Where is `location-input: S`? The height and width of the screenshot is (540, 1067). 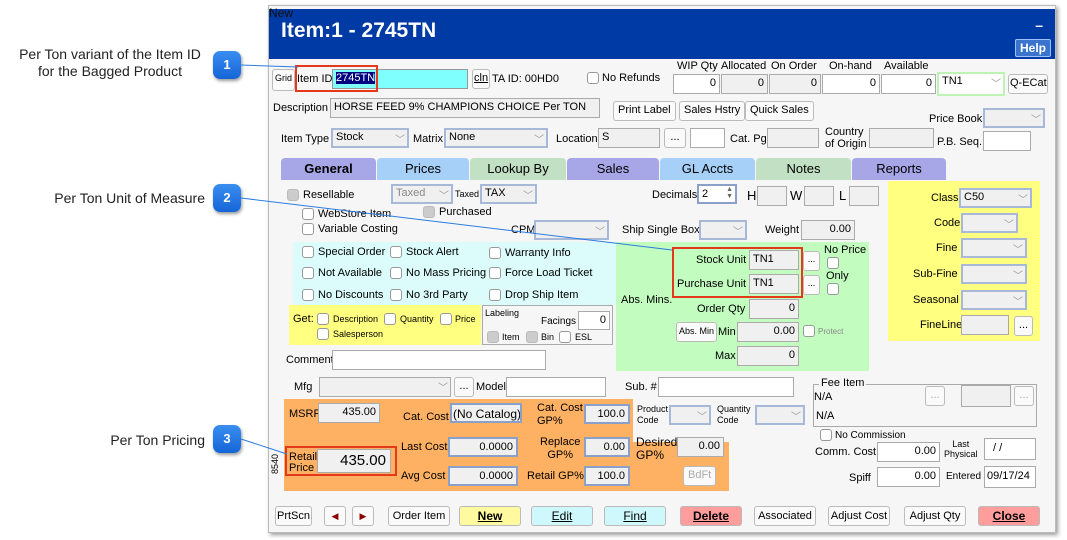
location-input: S is located at coordinates (629, 138).